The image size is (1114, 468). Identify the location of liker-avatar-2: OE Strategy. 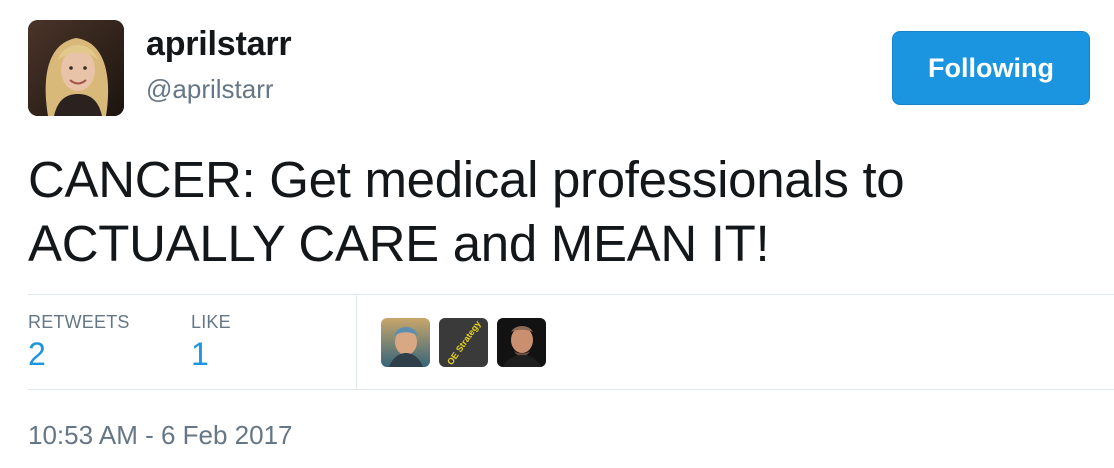
(463, 342).